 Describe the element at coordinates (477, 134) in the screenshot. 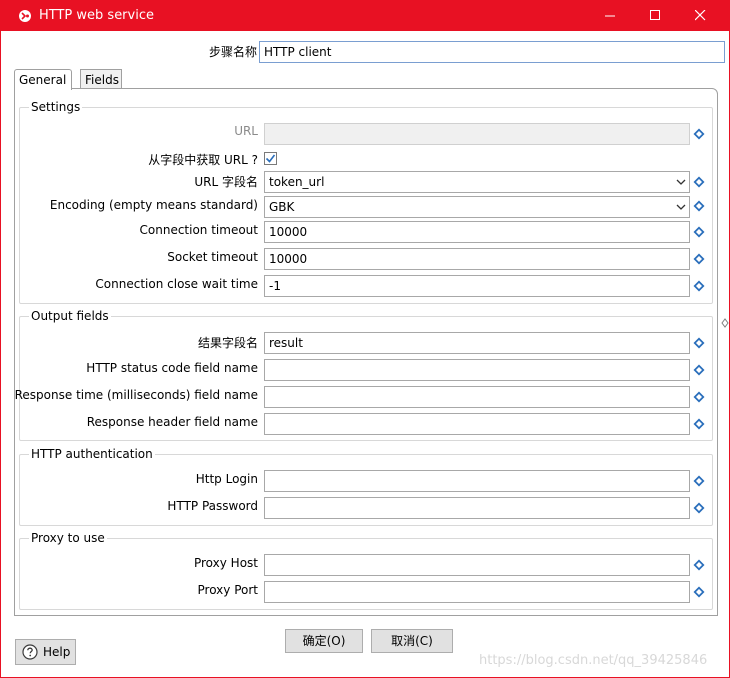

I see `url-field` at that location.